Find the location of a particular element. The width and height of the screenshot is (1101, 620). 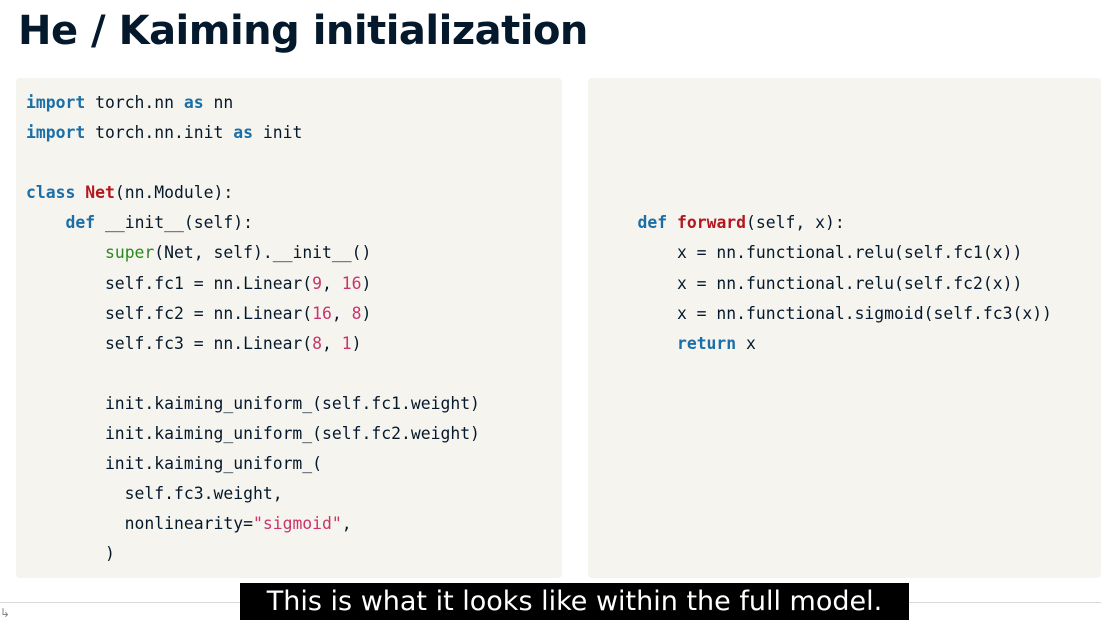

code-token: self.fc2 = nn.Linear( is located at coordinates (169, 313).